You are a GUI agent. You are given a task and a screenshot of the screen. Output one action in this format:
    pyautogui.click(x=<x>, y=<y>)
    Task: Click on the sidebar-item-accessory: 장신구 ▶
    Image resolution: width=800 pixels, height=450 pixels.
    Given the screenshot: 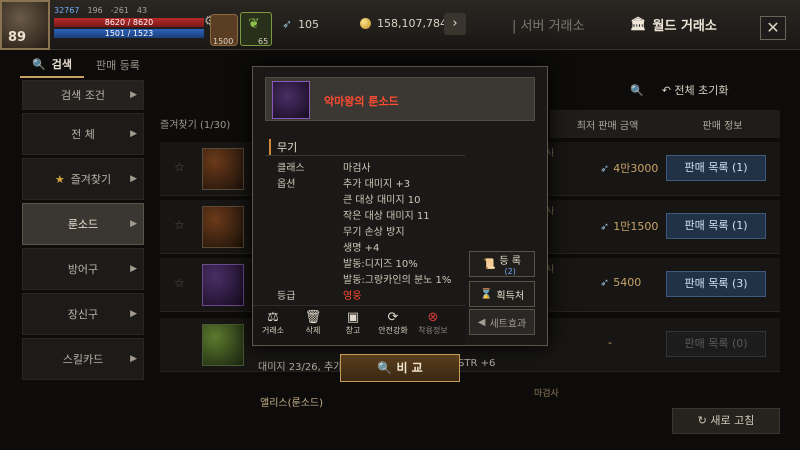 What is the action you would take?
    pyautogui.click(x=83, y=314)
    